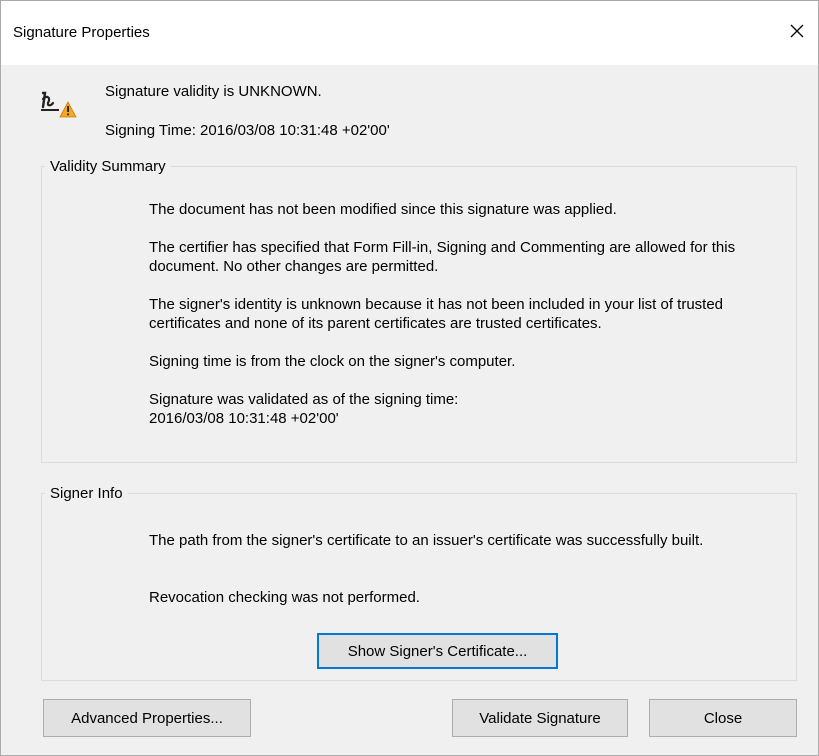  Describe the element at coordinates (59, 106) in the screenshot. I see `signature-warning-icon` at that location.